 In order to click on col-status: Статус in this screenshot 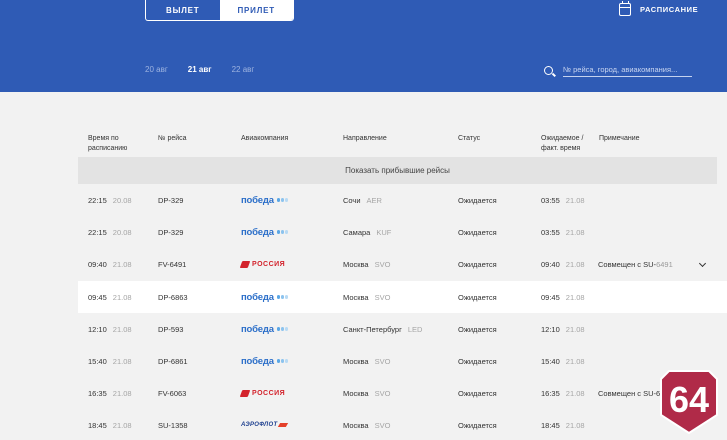, I will do `click(469, 138)`.